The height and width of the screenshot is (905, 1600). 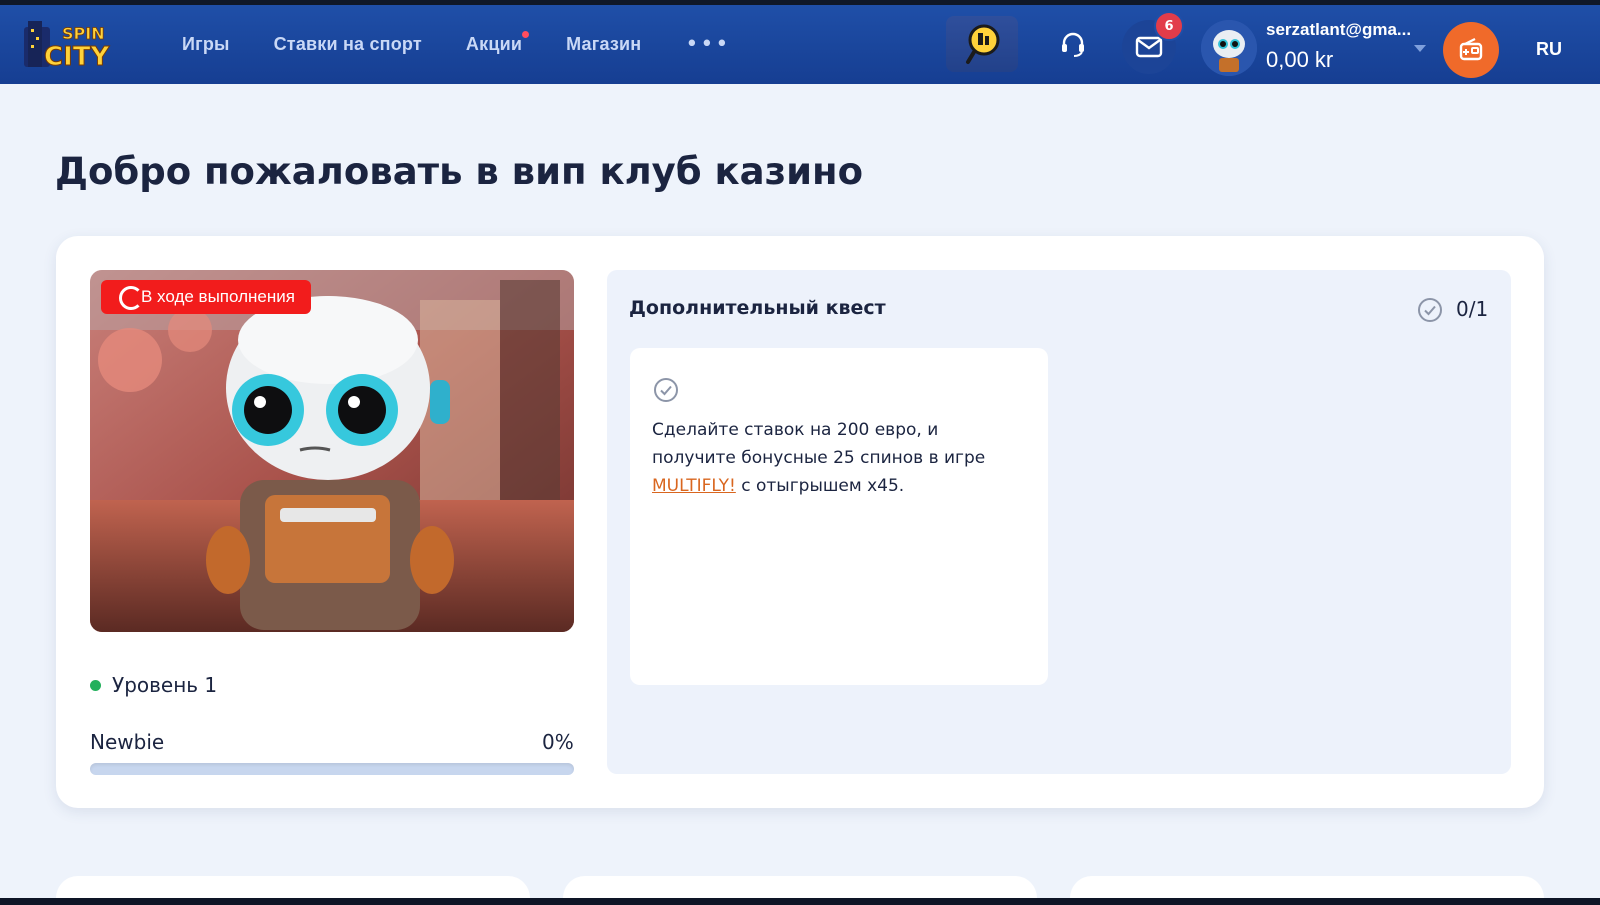 I want to click on nav-label: Акции, so click(x=494, y=44).